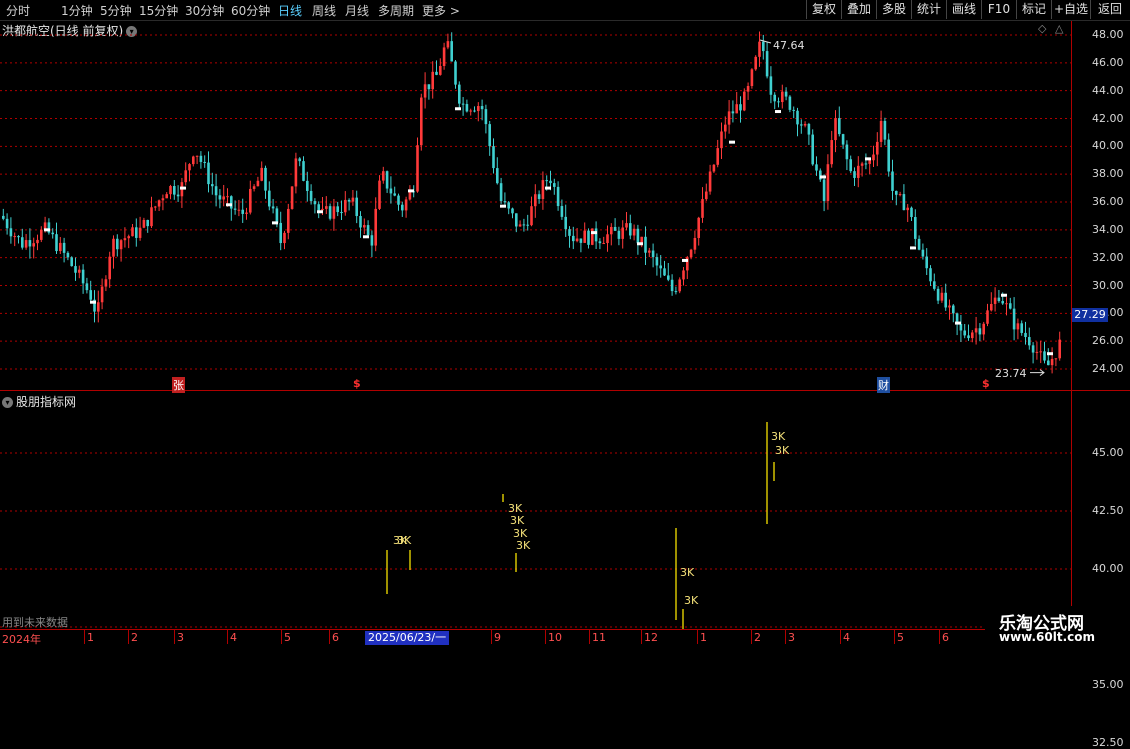  I want to click on date-tick-label: 4, so click(233, 637).